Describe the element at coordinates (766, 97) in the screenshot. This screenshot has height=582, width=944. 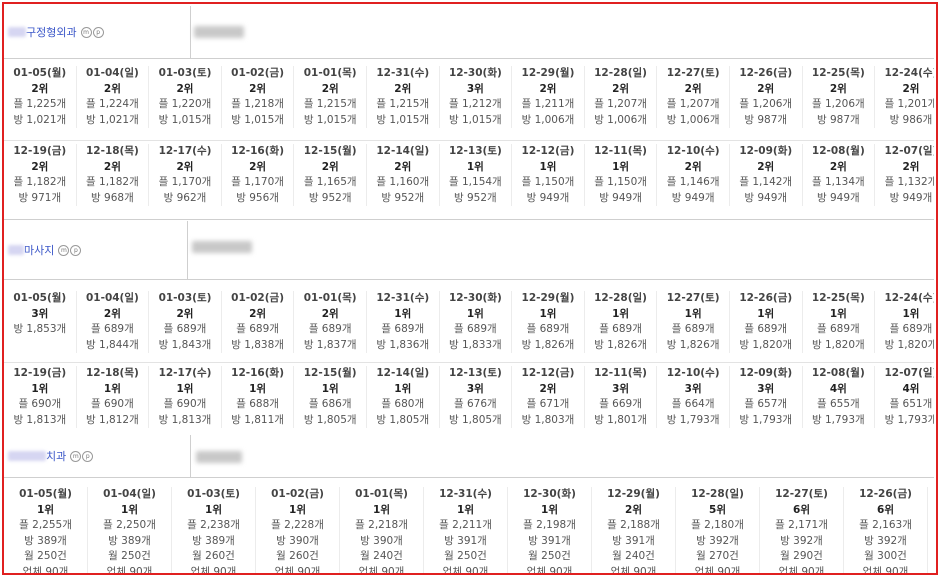
I see `day-rank-cell: 12-26(금) 2위 플 1,206개 방 987개` at that location.